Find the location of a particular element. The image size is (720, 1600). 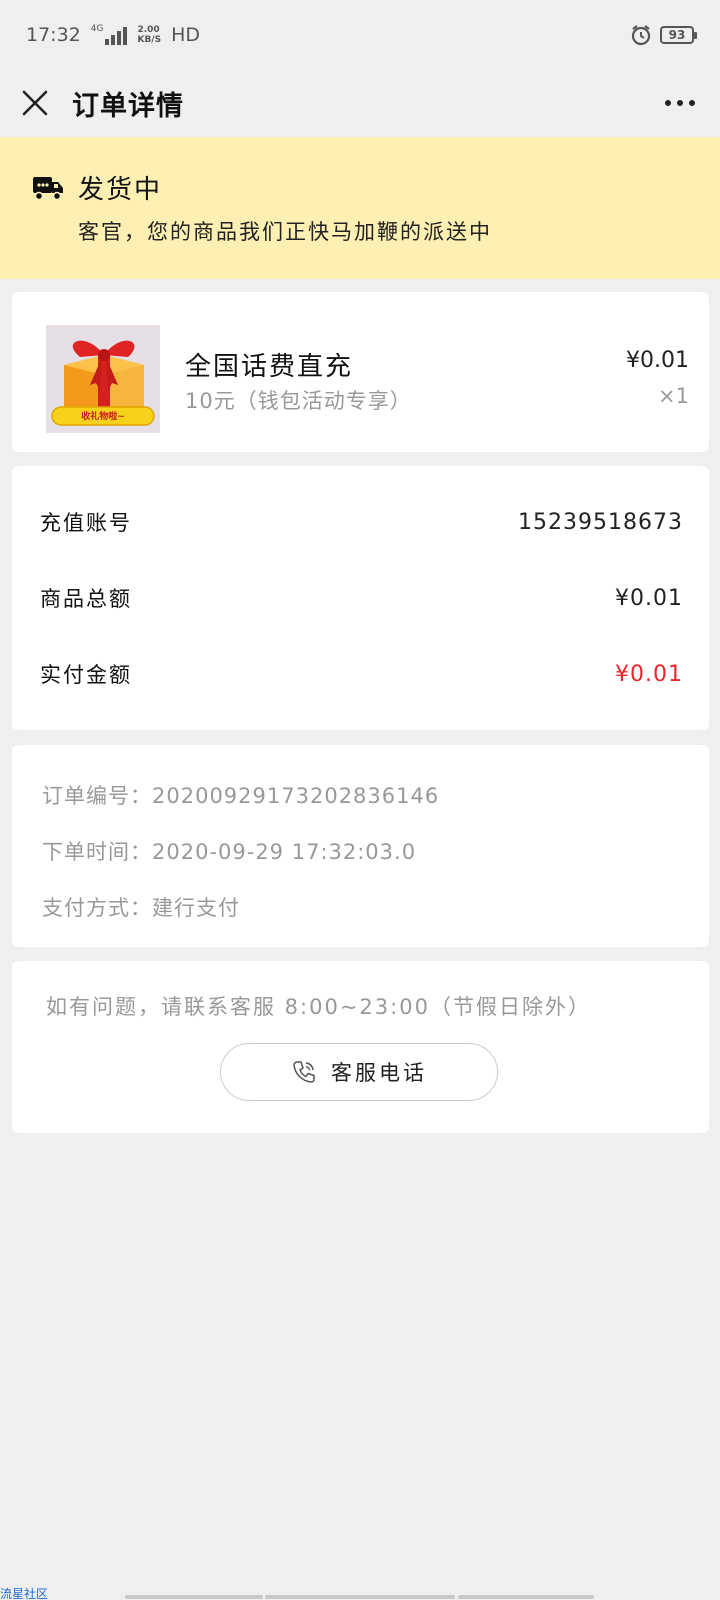

delivery-truck-icon is located at coordinates (48, 188).